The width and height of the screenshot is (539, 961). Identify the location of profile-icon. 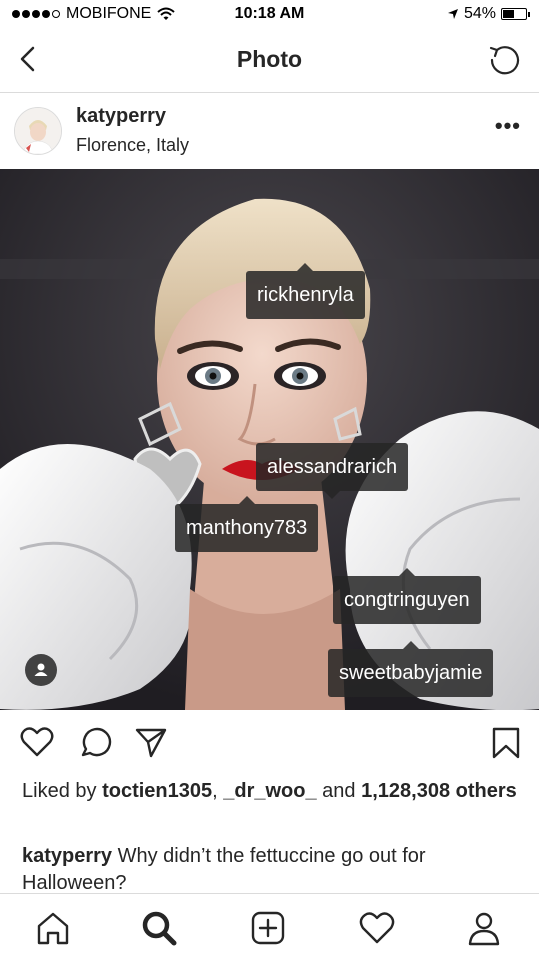
(484, 928).